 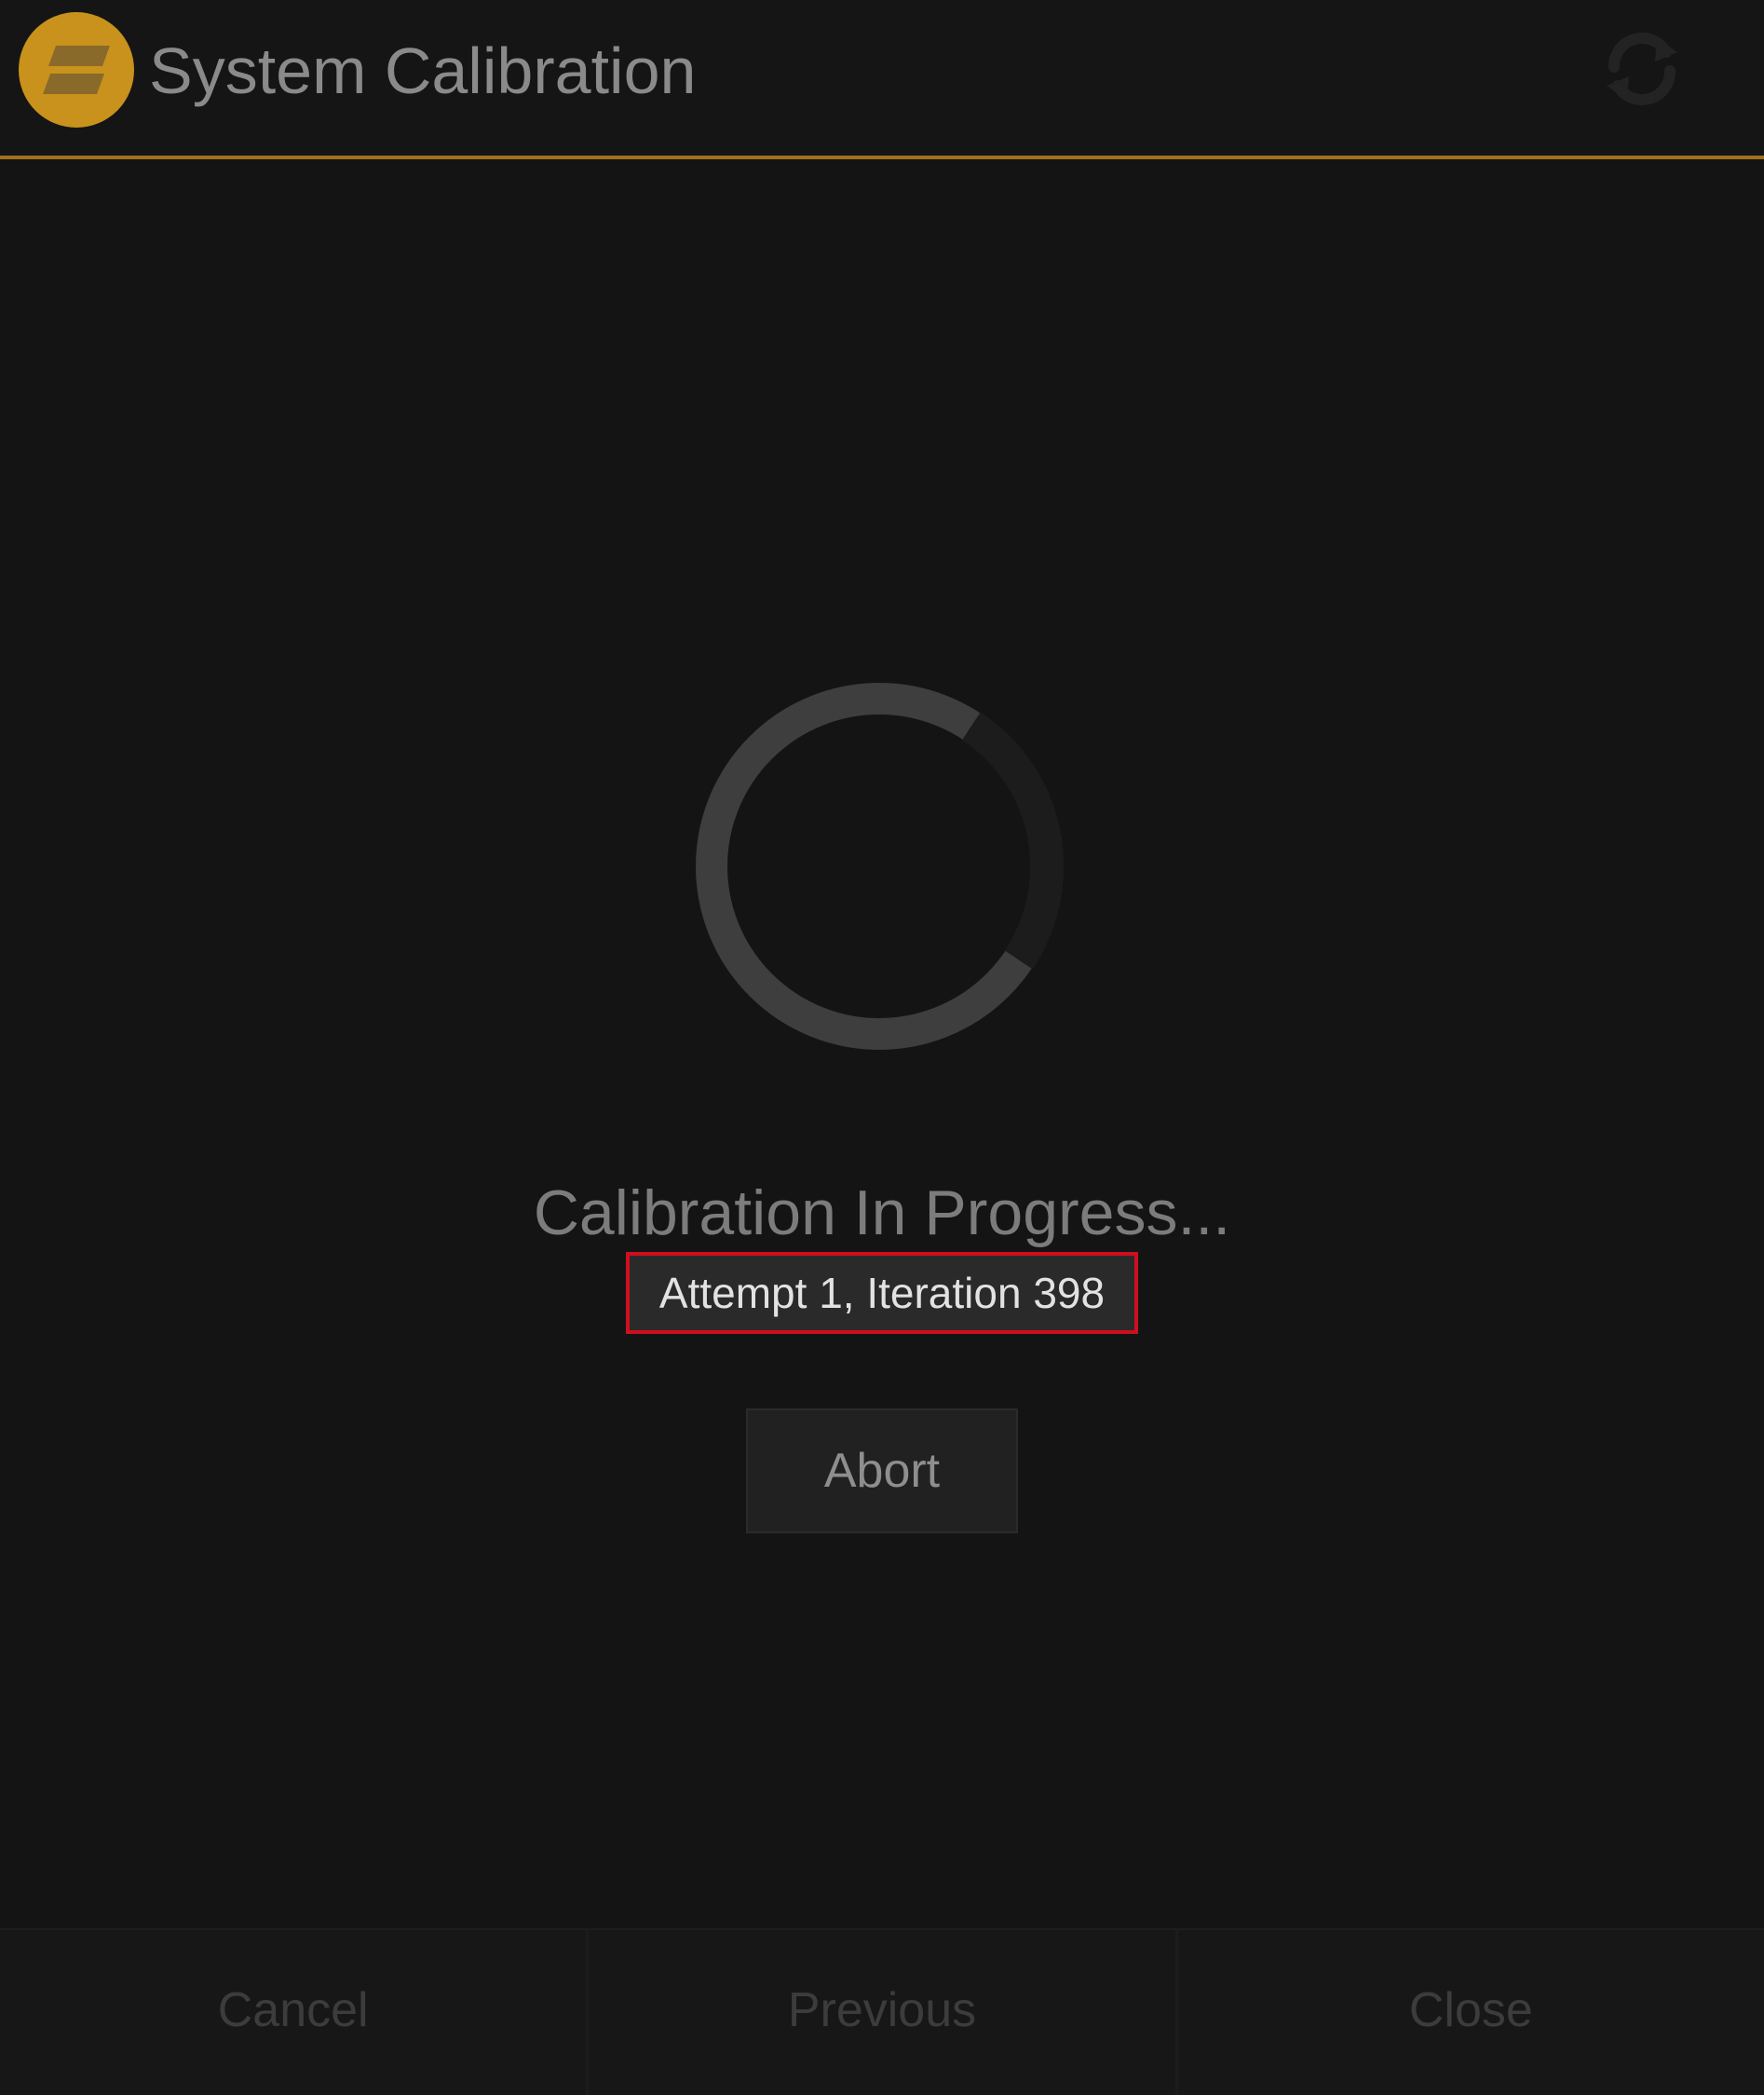 I want to click on close-button: Close, so click(x=1469, y=2012).